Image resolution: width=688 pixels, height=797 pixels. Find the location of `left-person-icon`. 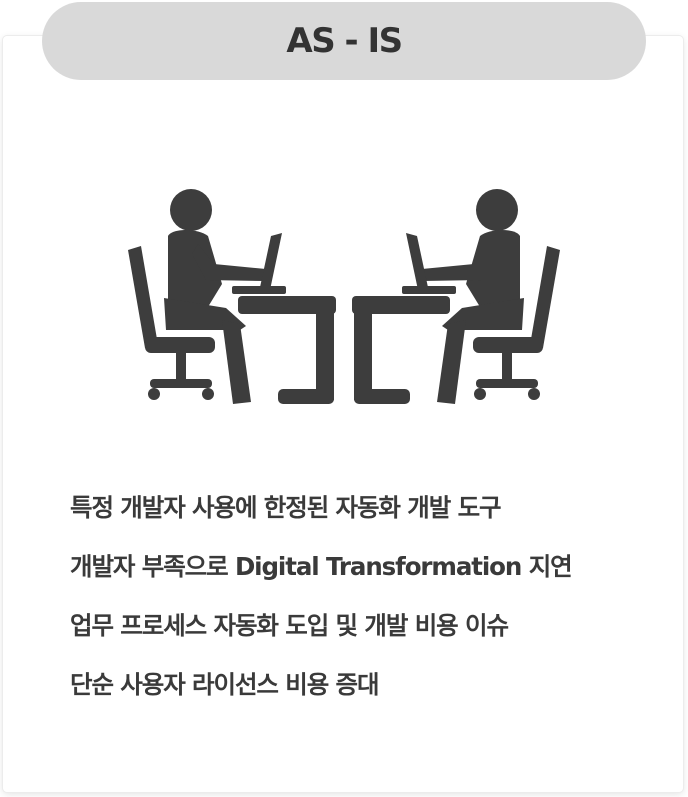

left-person-icon is located at coordinates (232, 296).